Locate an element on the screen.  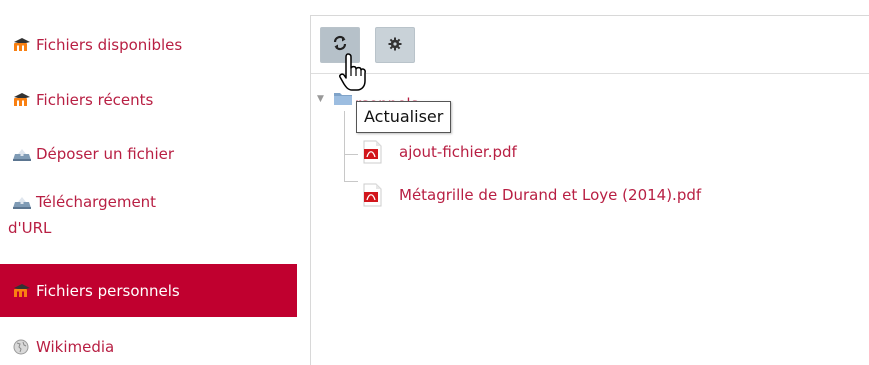
sidebar-item-label: Fichiers disponibles is located at coordinates (109, 45).